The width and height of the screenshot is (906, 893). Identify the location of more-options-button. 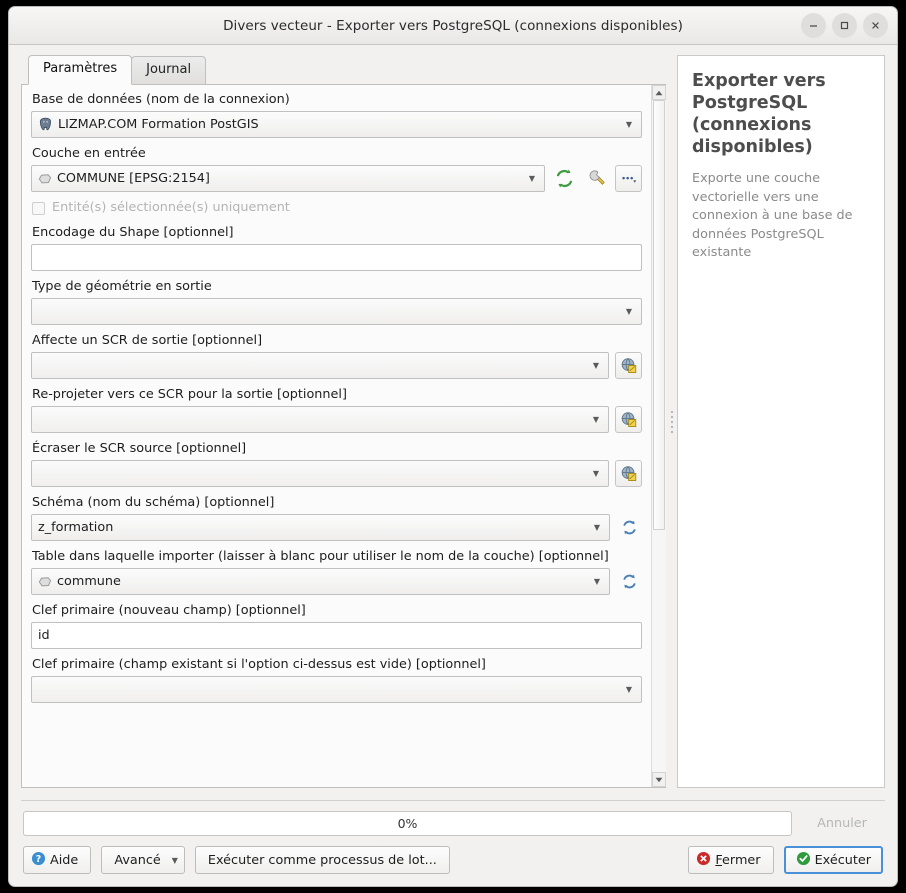
(628, 178).